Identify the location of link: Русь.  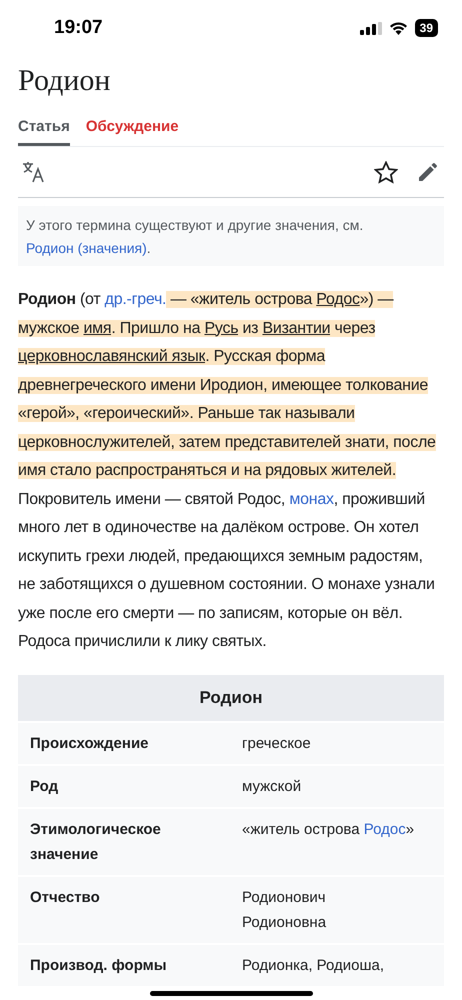
(221, 328).